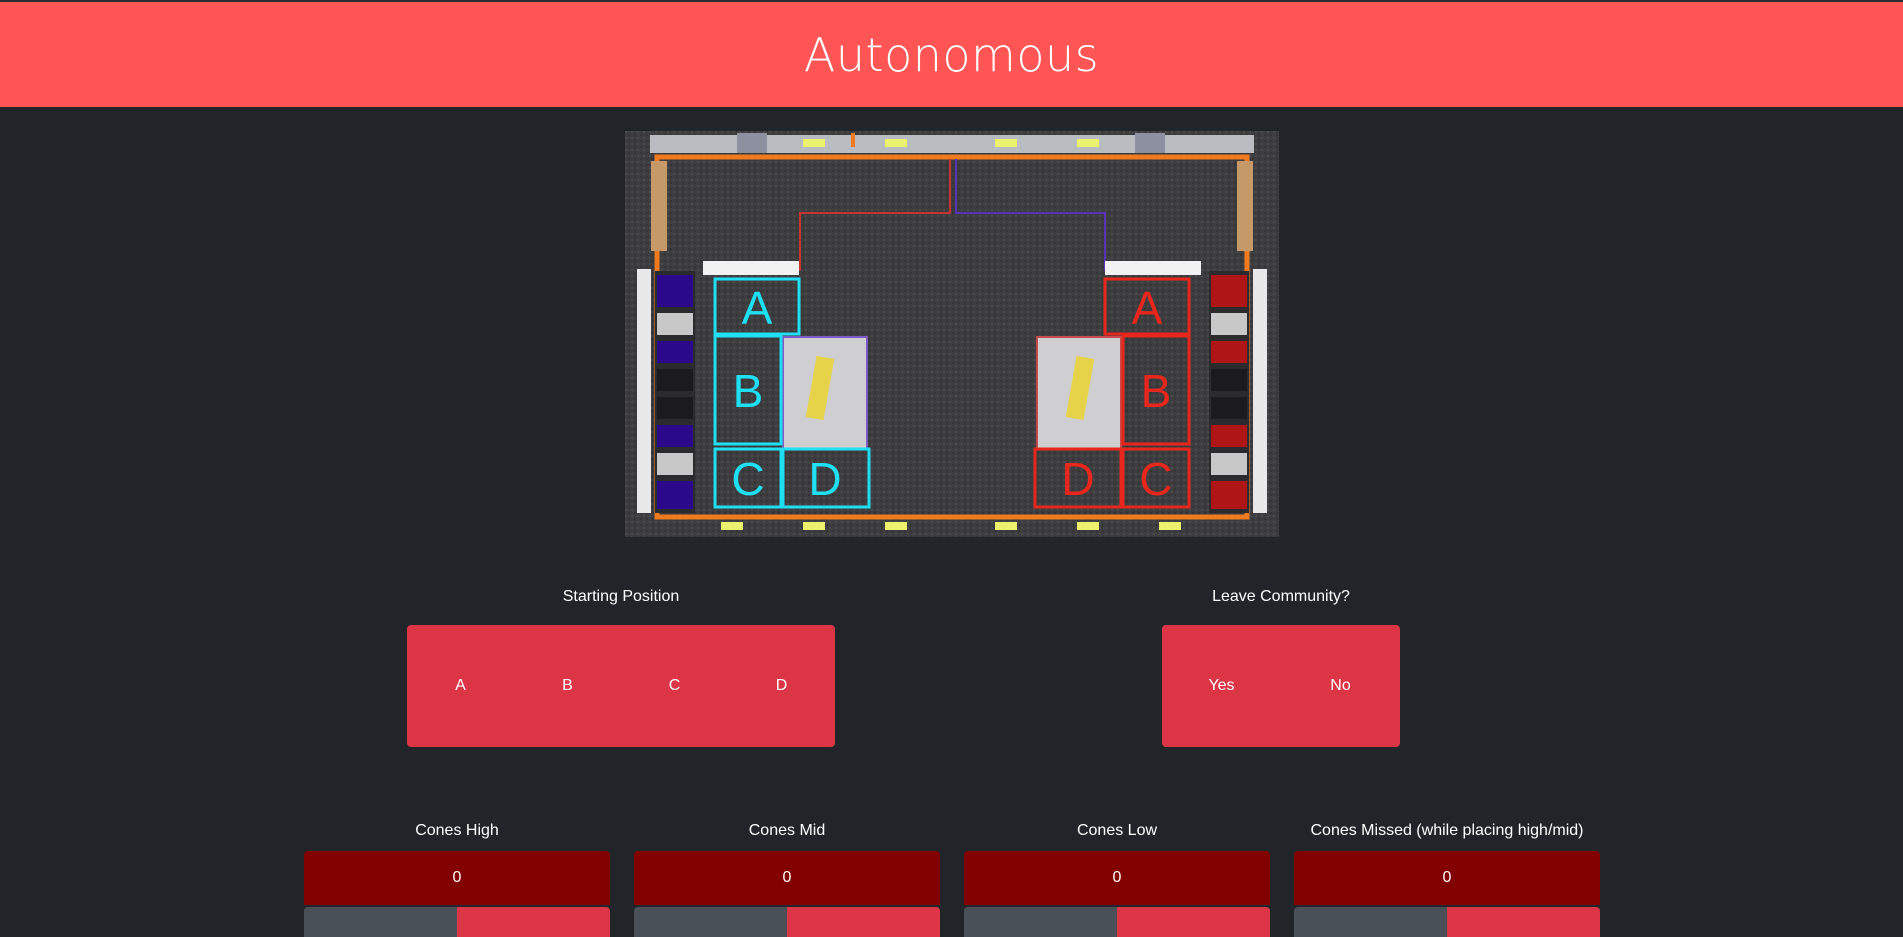  What do you see at coordinates (1193, 922) in the screenshot?
I see `cones-low-increment-button` at bounding box center [1193, 922].